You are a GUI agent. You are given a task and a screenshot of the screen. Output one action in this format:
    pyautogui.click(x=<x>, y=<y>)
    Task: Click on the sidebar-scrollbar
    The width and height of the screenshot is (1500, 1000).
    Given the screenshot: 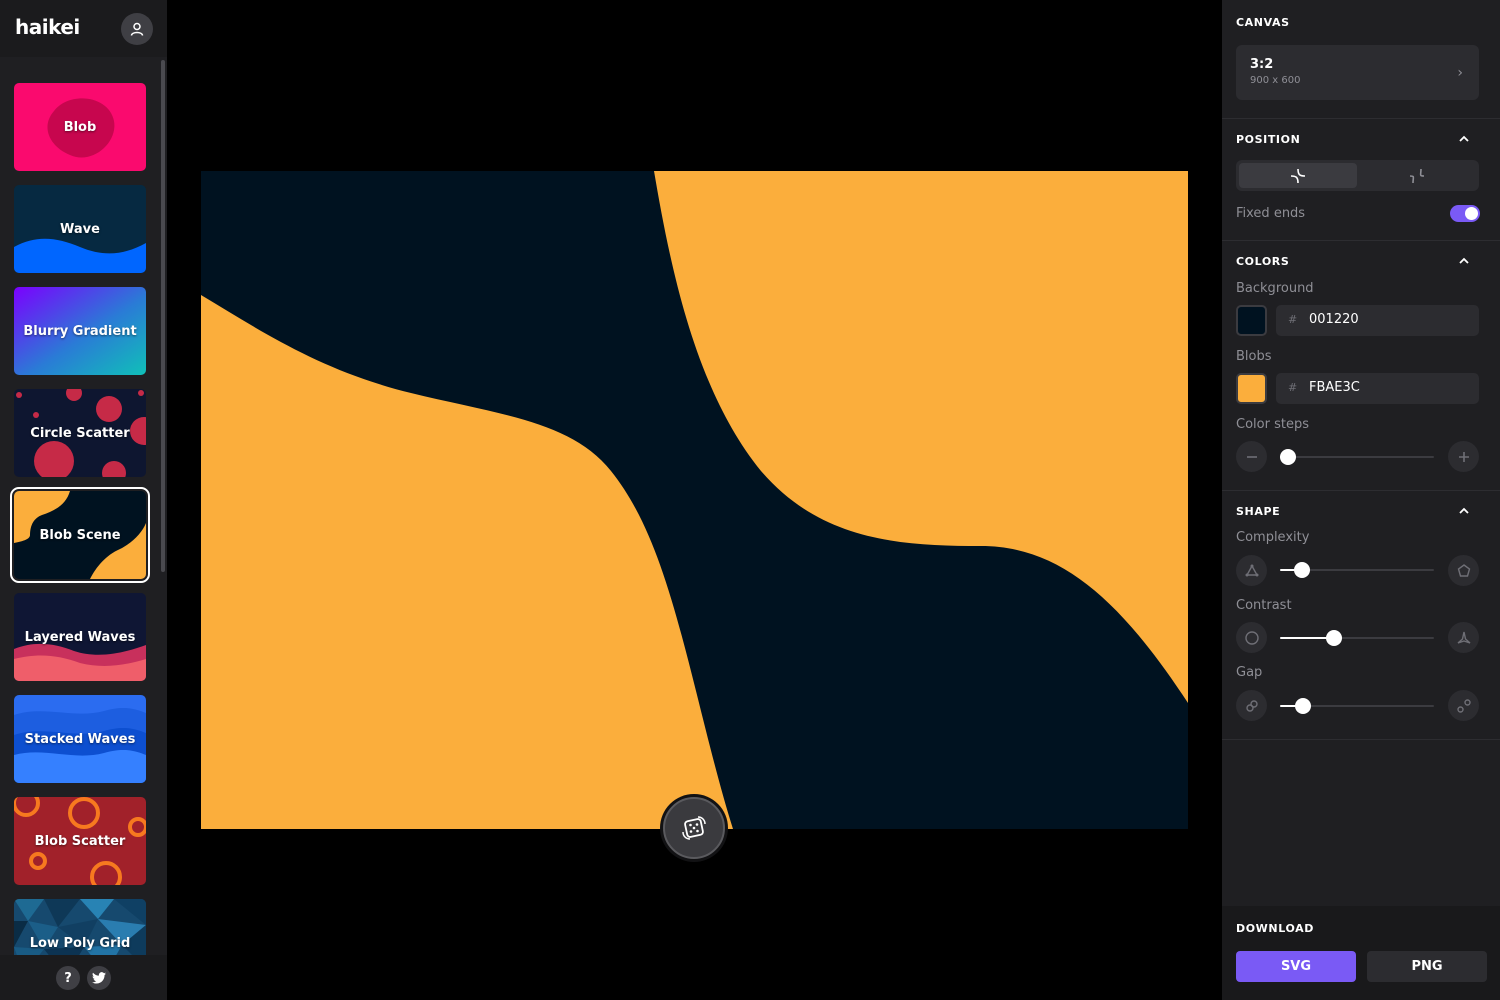 What is the action you would take?
    pyautogui.click(x=163, y=316)
    